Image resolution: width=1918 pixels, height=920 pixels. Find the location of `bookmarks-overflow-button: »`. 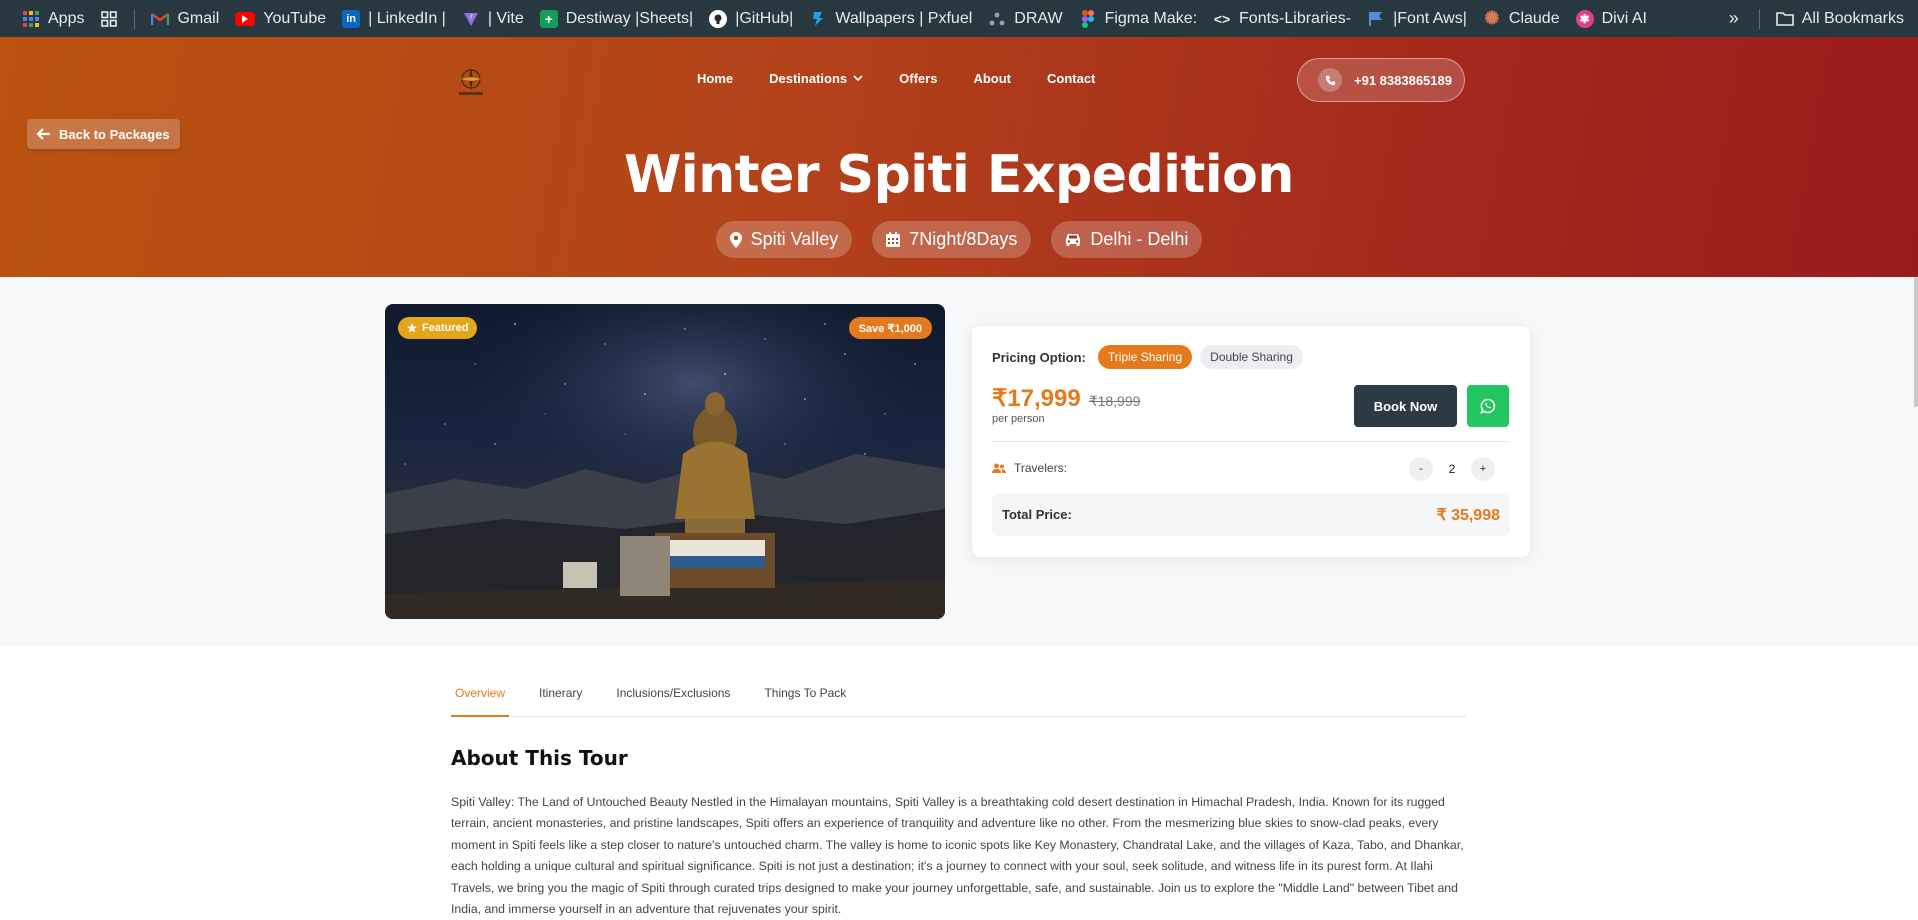

bookmarks-overflow-button: » is located at coordinates (1736, 18).